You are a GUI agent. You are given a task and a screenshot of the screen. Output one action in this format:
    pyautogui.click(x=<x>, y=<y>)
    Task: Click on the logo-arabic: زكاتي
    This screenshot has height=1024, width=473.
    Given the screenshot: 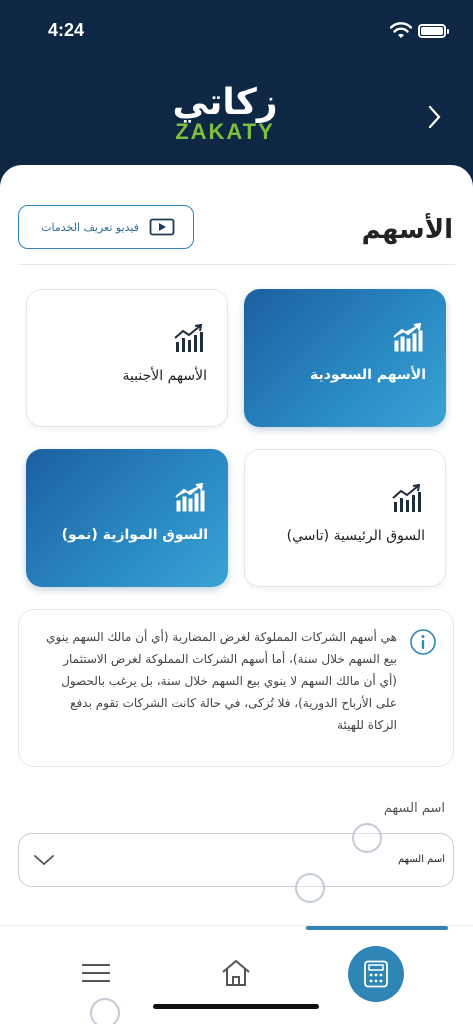 What is the action you would take?
    pyautogui.click(x=225, y=102)
    